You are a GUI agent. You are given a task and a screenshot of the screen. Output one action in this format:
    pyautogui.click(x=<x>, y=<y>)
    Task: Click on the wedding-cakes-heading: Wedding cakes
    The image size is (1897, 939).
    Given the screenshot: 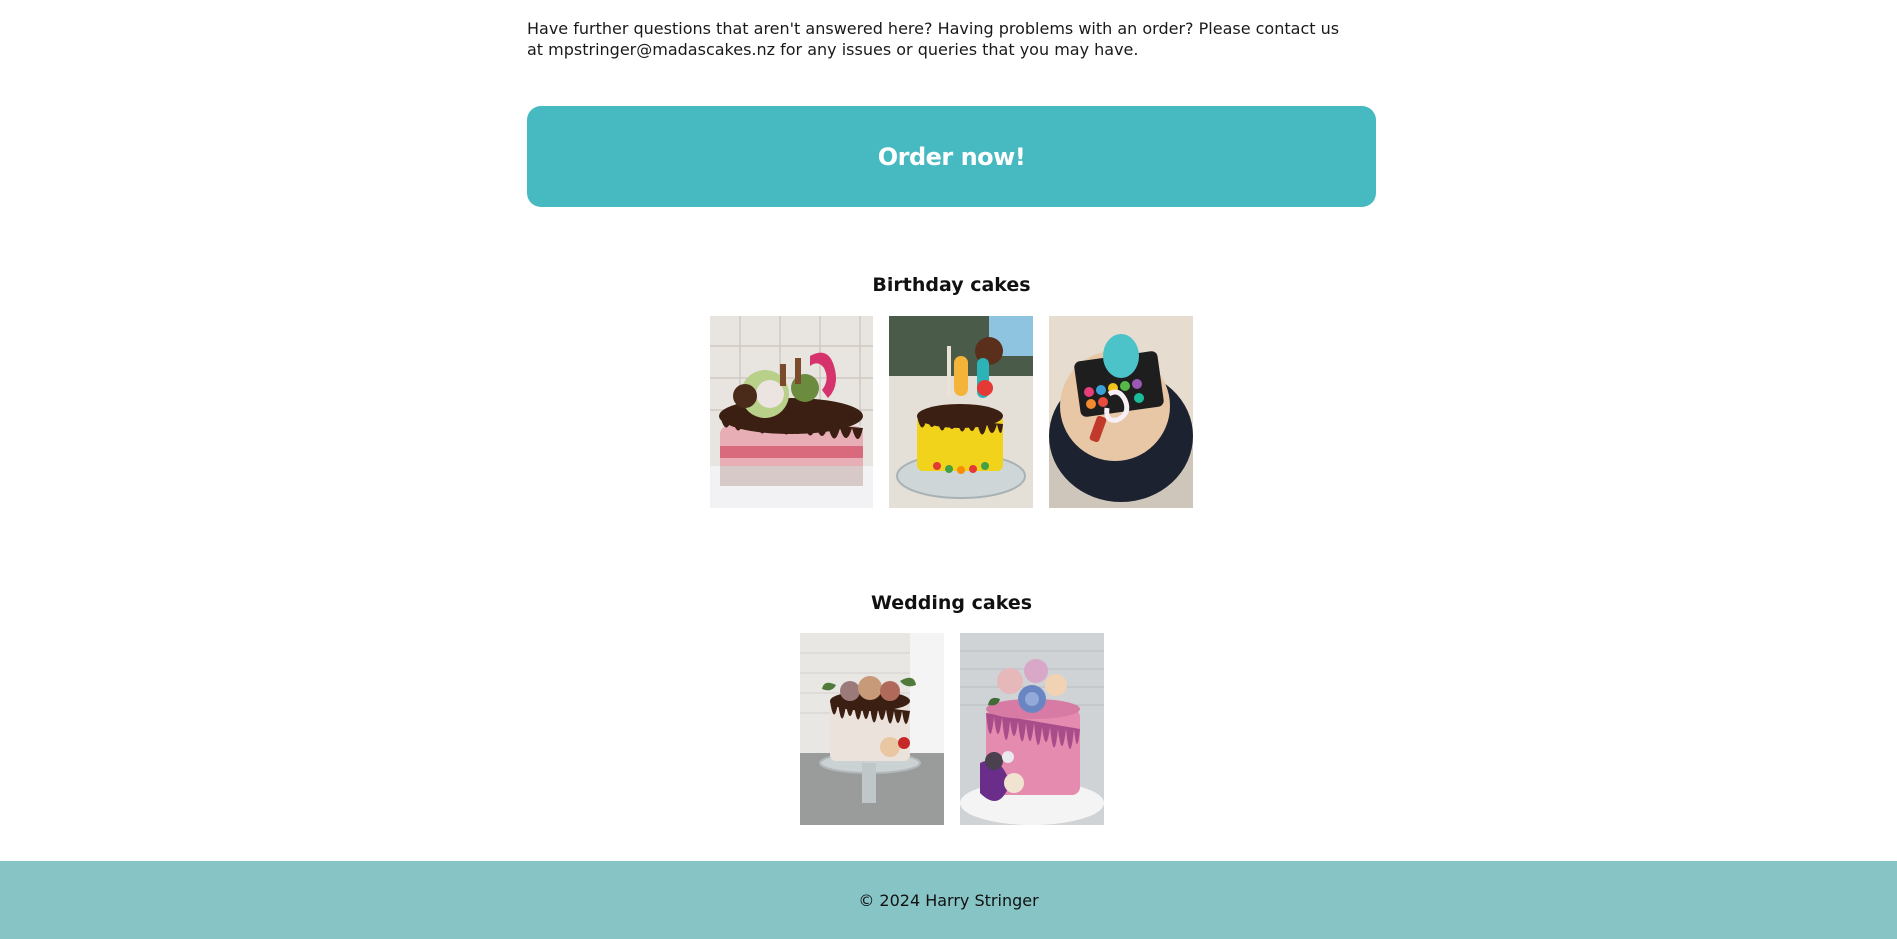 What is the action you would take?
    pyautogui.click(x=951, y=603)
    